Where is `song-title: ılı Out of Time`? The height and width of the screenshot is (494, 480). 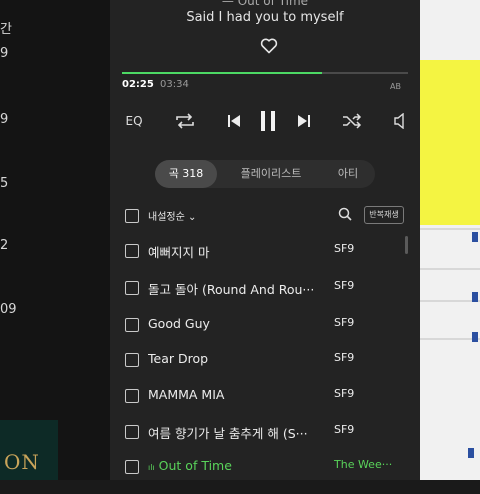 song-title: ılı Out of Time is located at coordinates (235, 465).